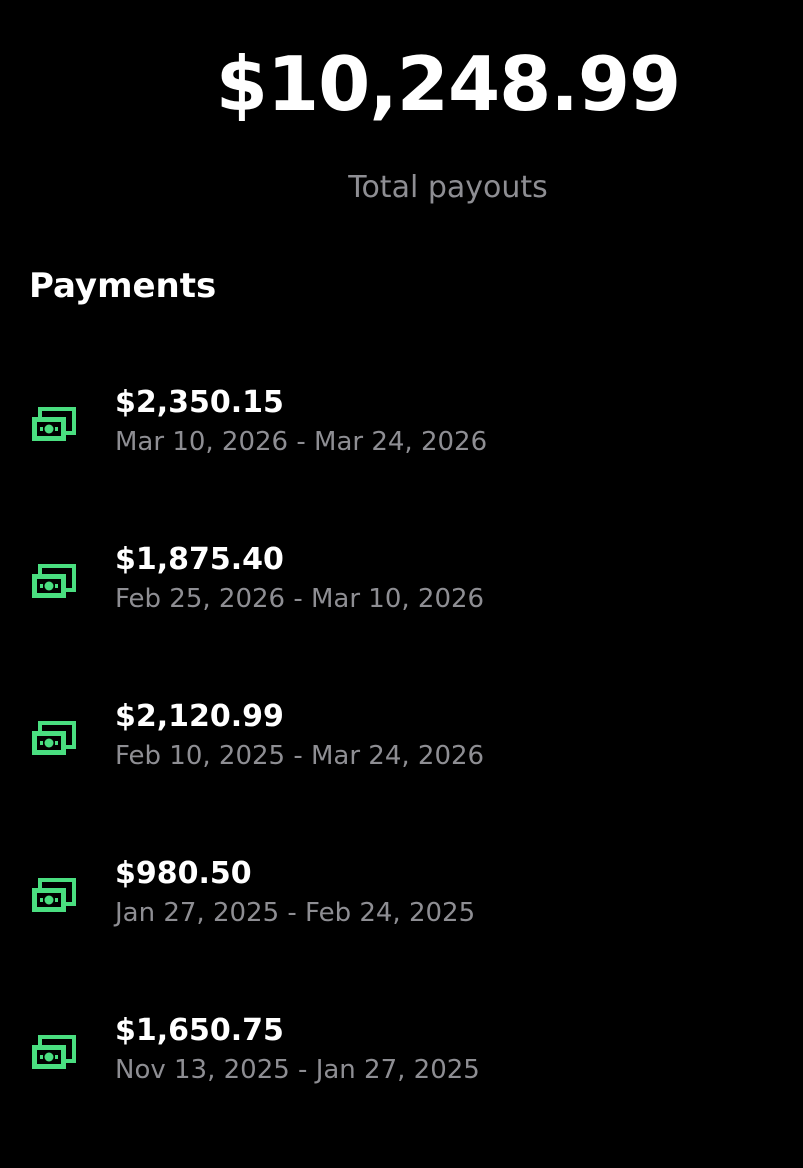  I want to click on payment-amount: $2,350.15, so click(199, 402).